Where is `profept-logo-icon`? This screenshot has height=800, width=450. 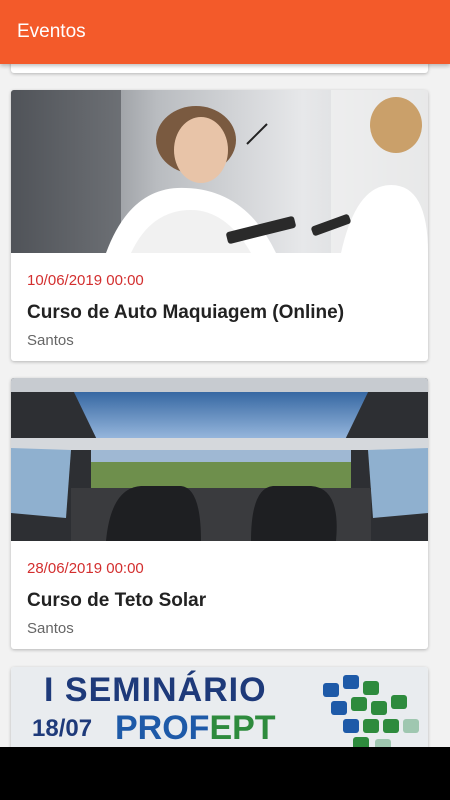
profept-logo-icon is located at coordinates (371, 714).